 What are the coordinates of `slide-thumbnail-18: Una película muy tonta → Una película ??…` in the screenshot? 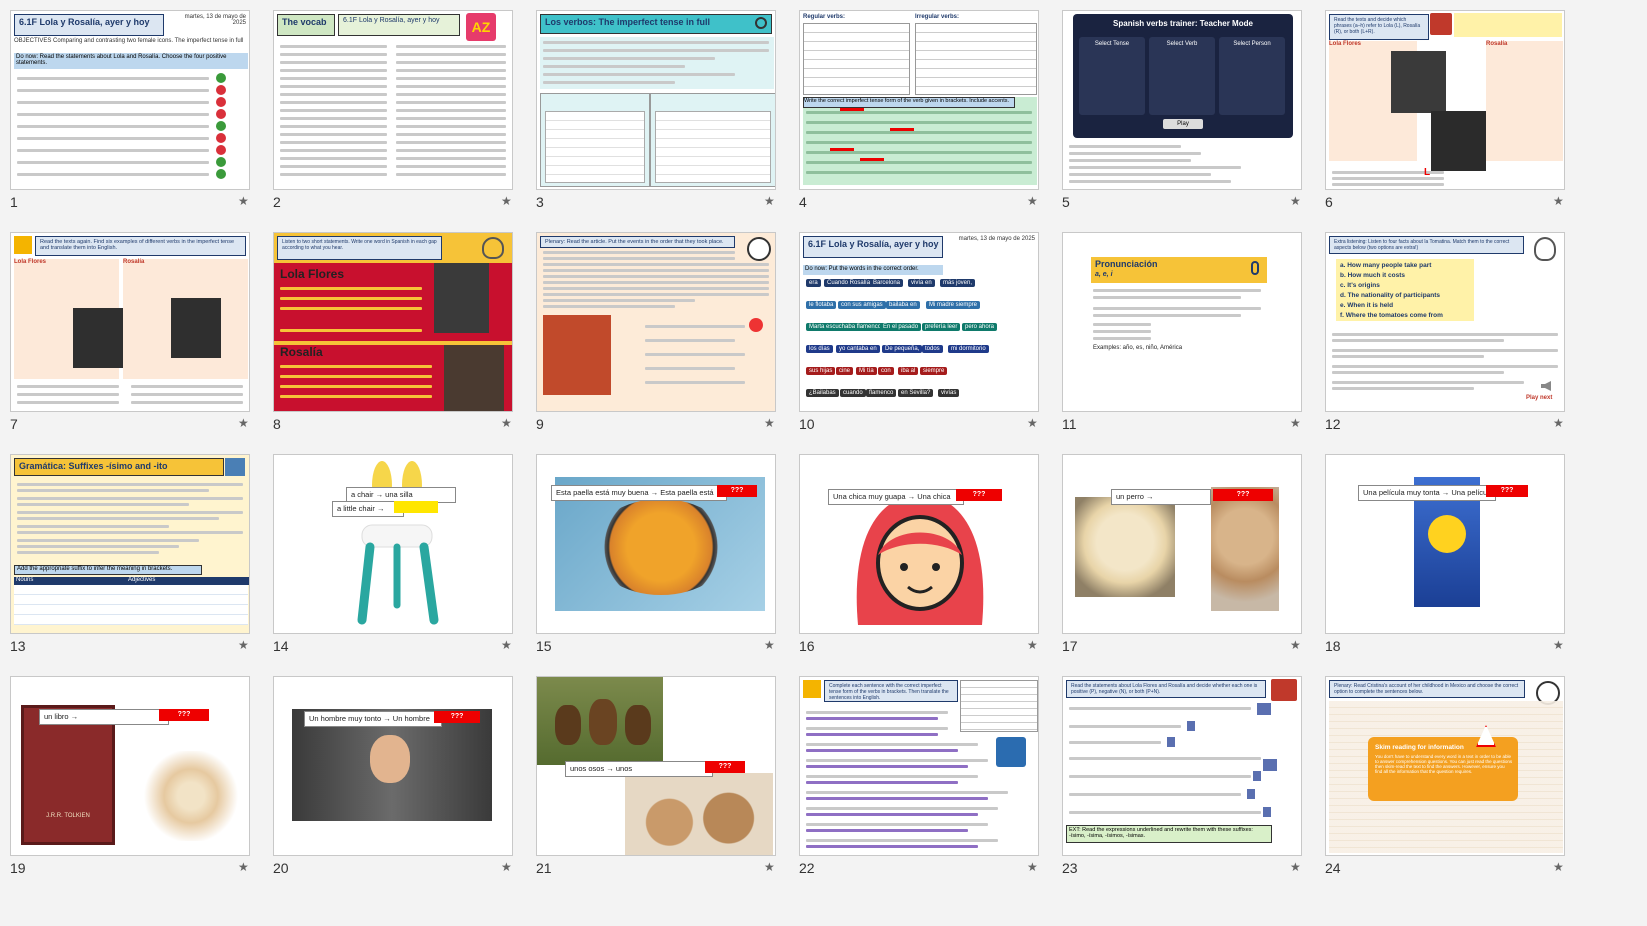 It's located at (1445, 544).